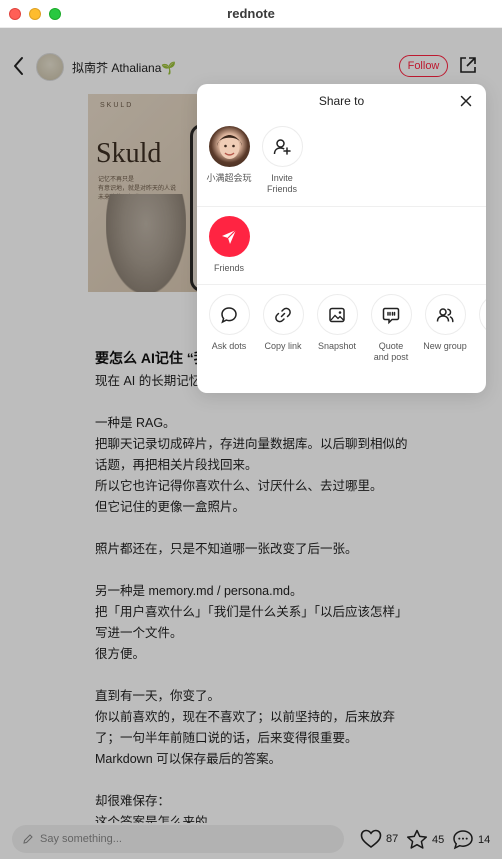 The image size is (502, 859). I want to click on group-icon, so click(445, 314).